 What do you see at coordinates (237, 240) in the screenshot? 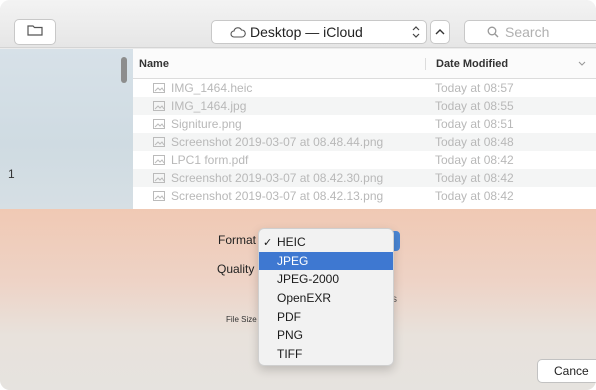
I see `format-label: Format` at bounding box center [237, 240].